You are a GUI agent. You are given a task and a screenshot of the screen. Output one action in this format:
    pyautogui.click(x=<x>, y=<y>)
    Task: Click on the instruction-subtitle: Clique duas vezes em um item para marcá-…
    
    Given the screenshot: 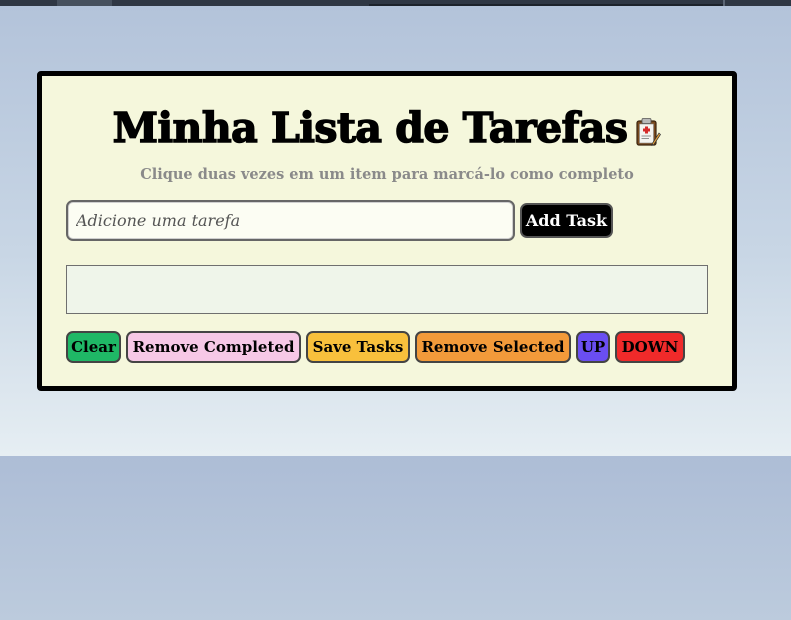 What is the action you would take?
    pyautogui.click(x=387, y=174)
    